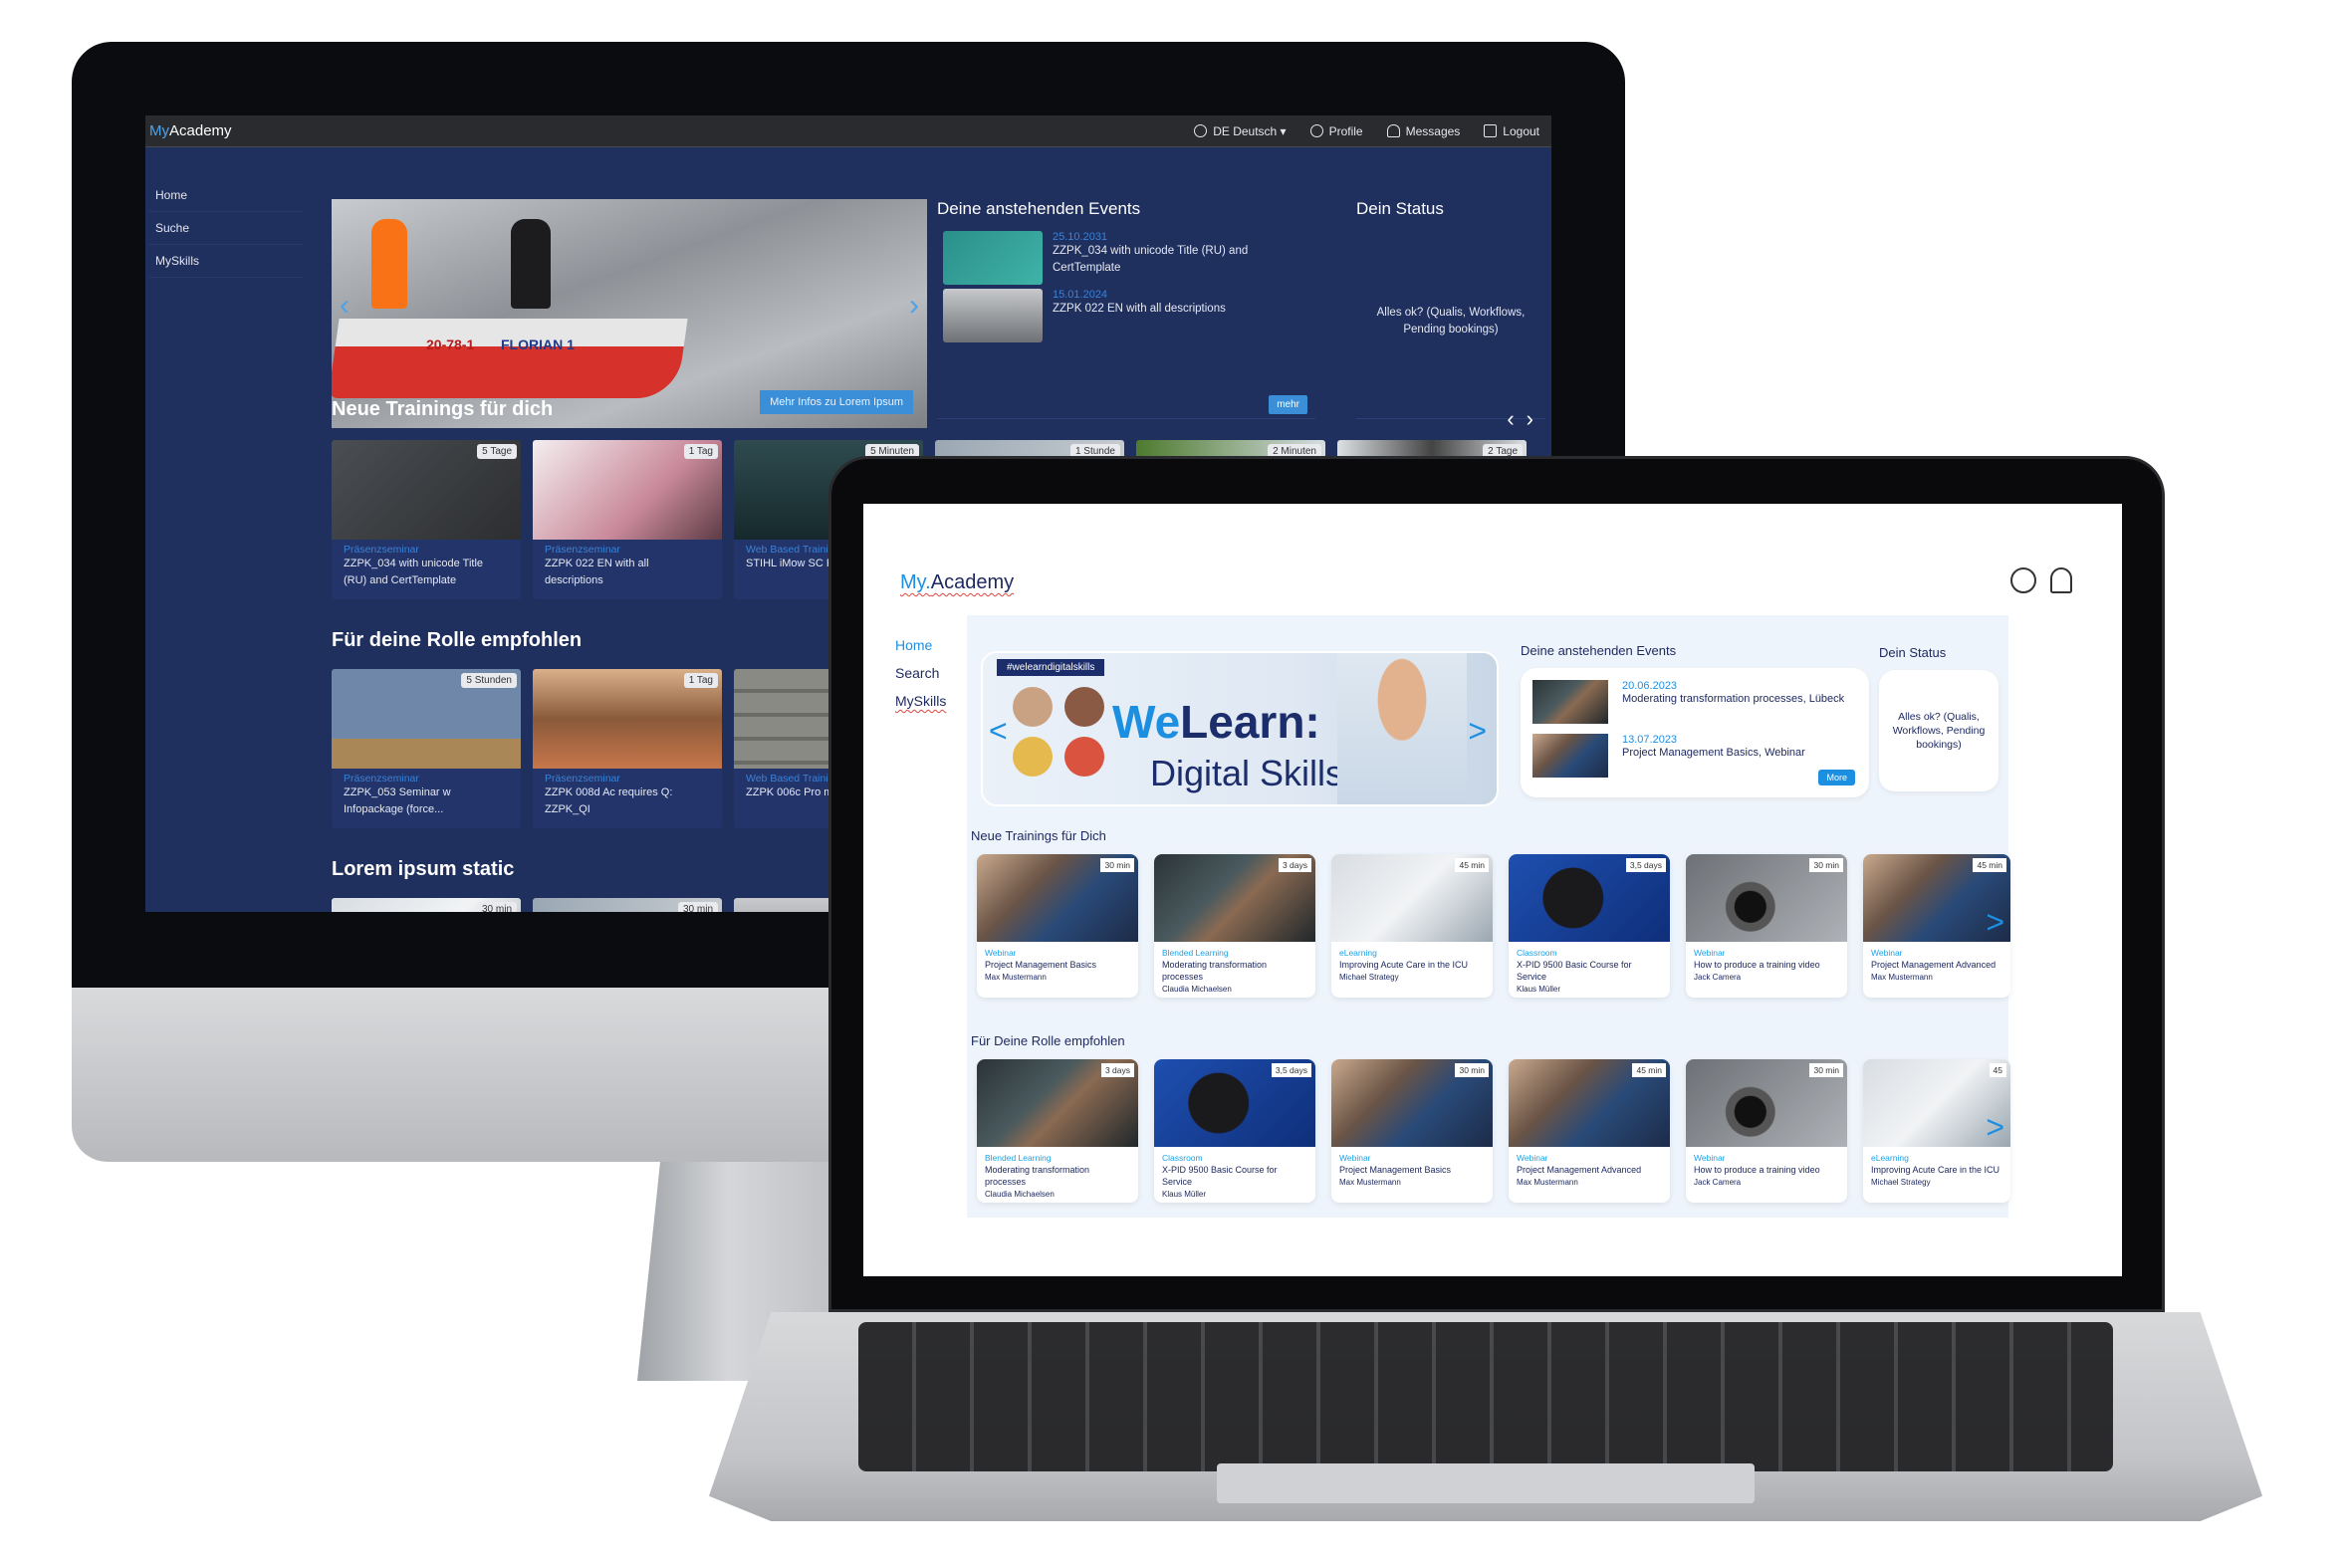 Image resolution: width=2352 pixels, height=1568 pixels. I want to click on bell-icon, so click(2061, 580).